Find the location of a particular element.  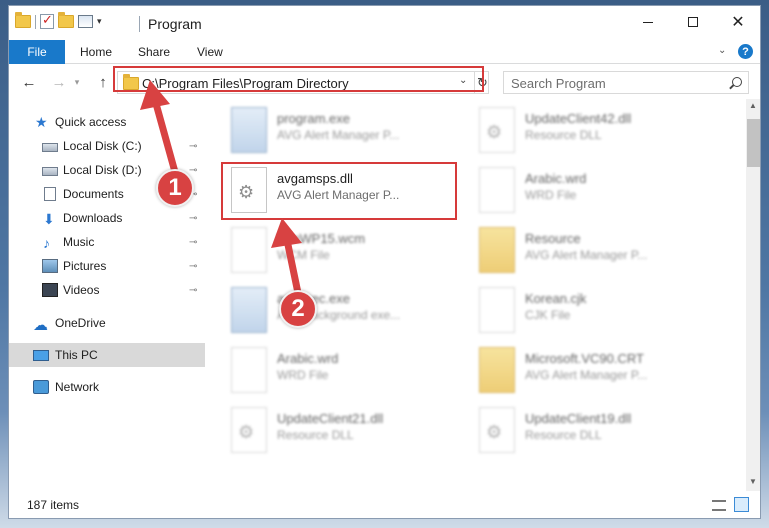

step-2-badge: 2 is located at coordinates (298, 309).